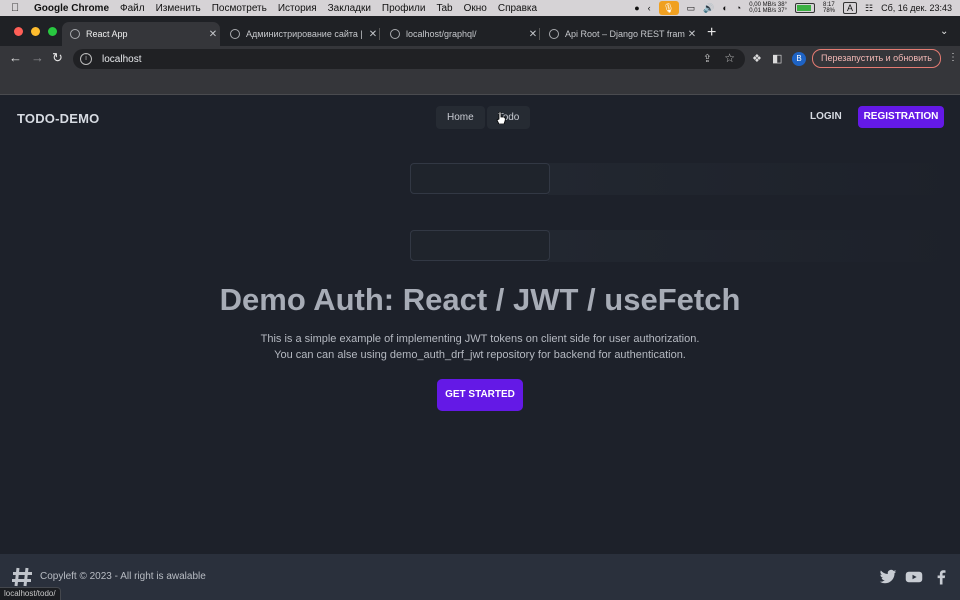  I want to click on hero-title: Demo Auth: React / JWT / useFetch, so click(480, 299).